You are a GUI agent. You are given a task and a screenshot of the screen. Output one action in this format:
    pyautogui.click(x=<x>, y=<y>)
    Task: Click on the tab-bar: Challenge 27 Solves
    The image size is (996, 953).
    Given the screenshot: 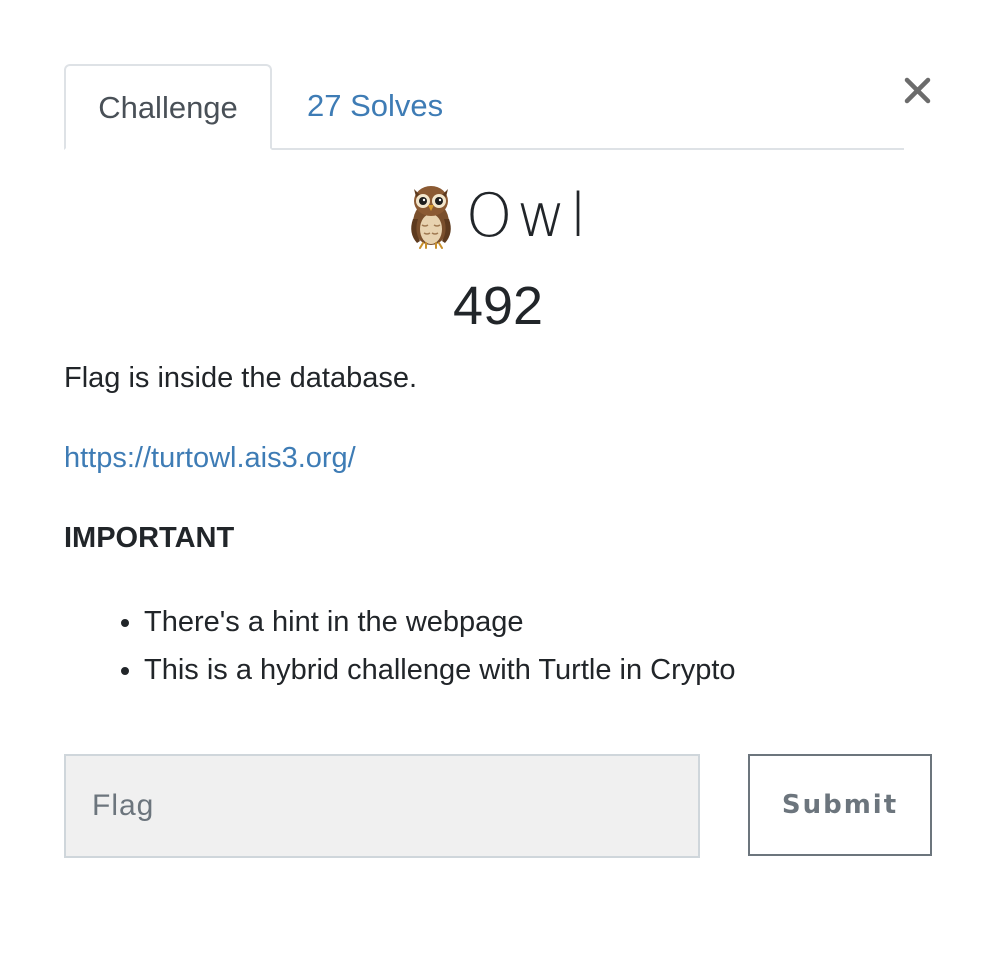 What is the action you would take?
    pyautogui.click(x=484, y=107)
    